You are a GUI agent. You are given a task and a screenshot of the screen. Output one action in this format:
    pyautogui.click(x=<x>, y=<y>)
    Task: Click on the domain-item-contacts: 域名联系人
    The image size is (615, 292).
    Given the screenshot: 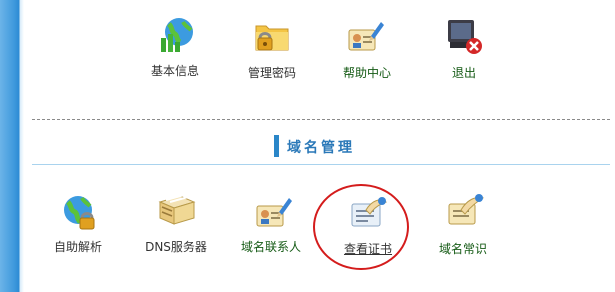 What is the action you would take?
    pyautogui.click(x=271, y=226)
    